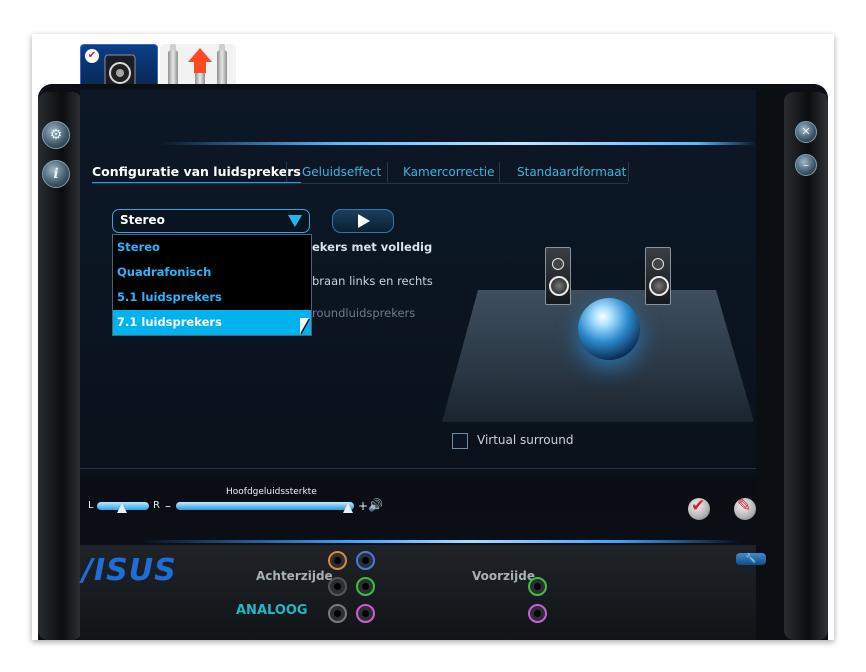  I want to click on green-jack, so click(365, 586).